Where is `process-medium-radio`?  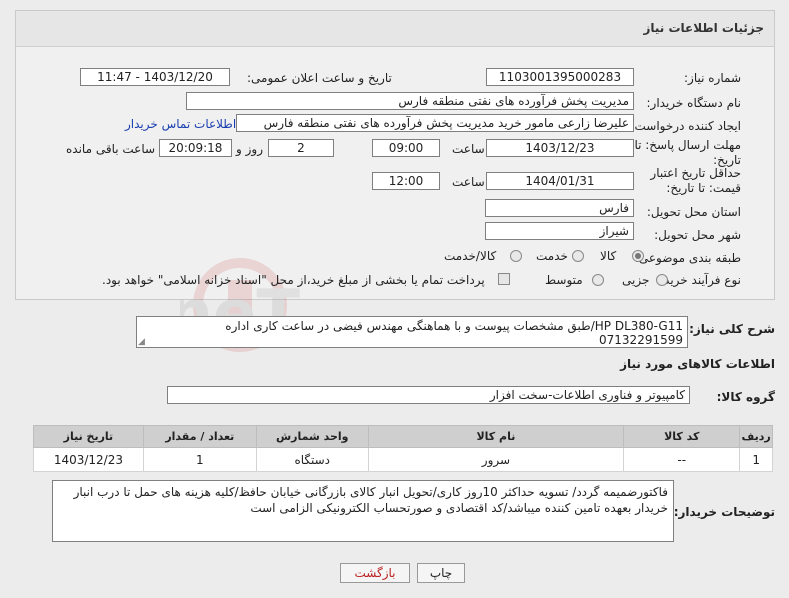
process-medium-radio is located at coordinates (598, 280).